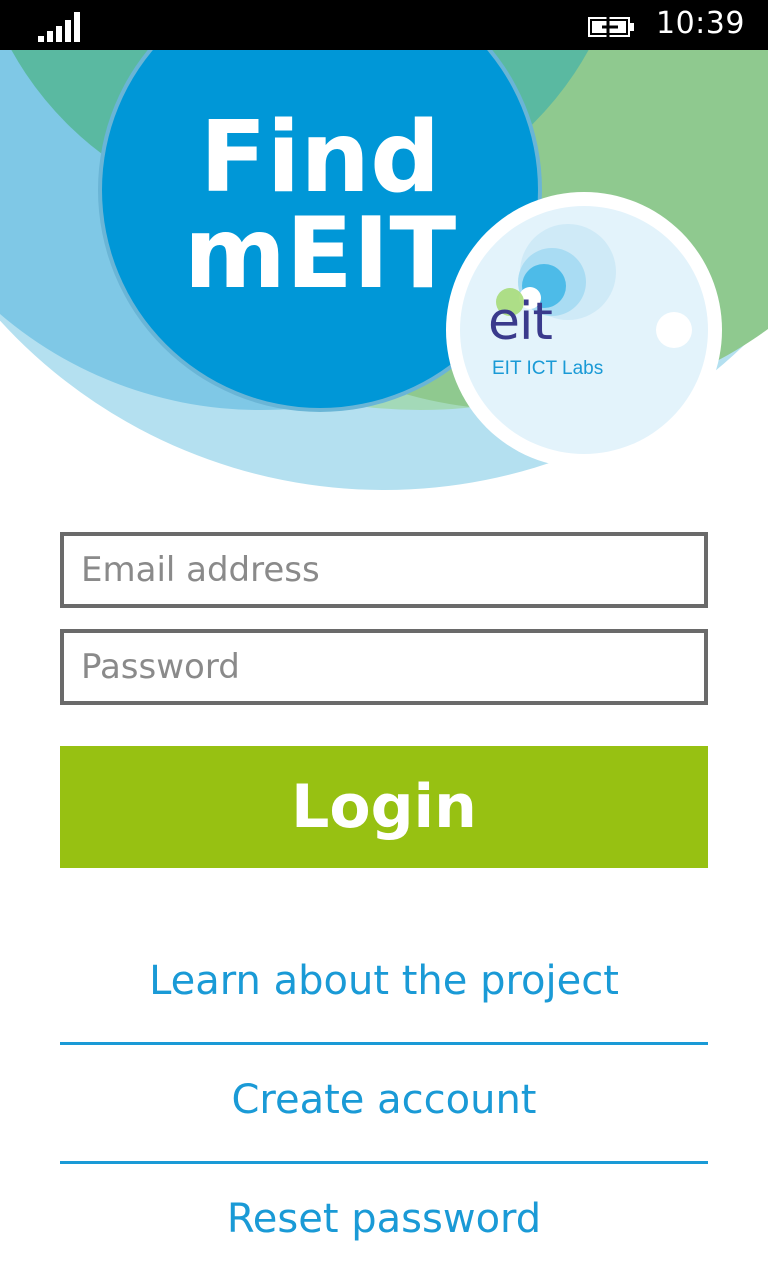 Image resolution: width=768 pixels, height=1280 pixels. What do you see at coordinates (384, 807) in the screenshot?
I see `login-button: Login` at bounding box center [384, 807].